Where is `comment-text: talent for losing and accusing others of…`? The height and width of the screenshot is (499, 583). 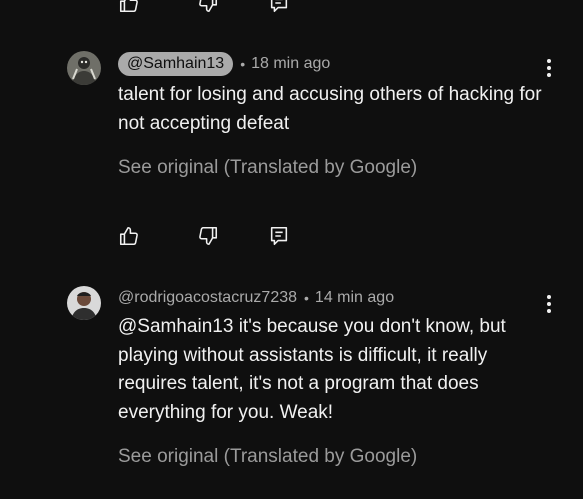
comment-text: talent for losing and accusing others of… is located at coordinates (330, 109).